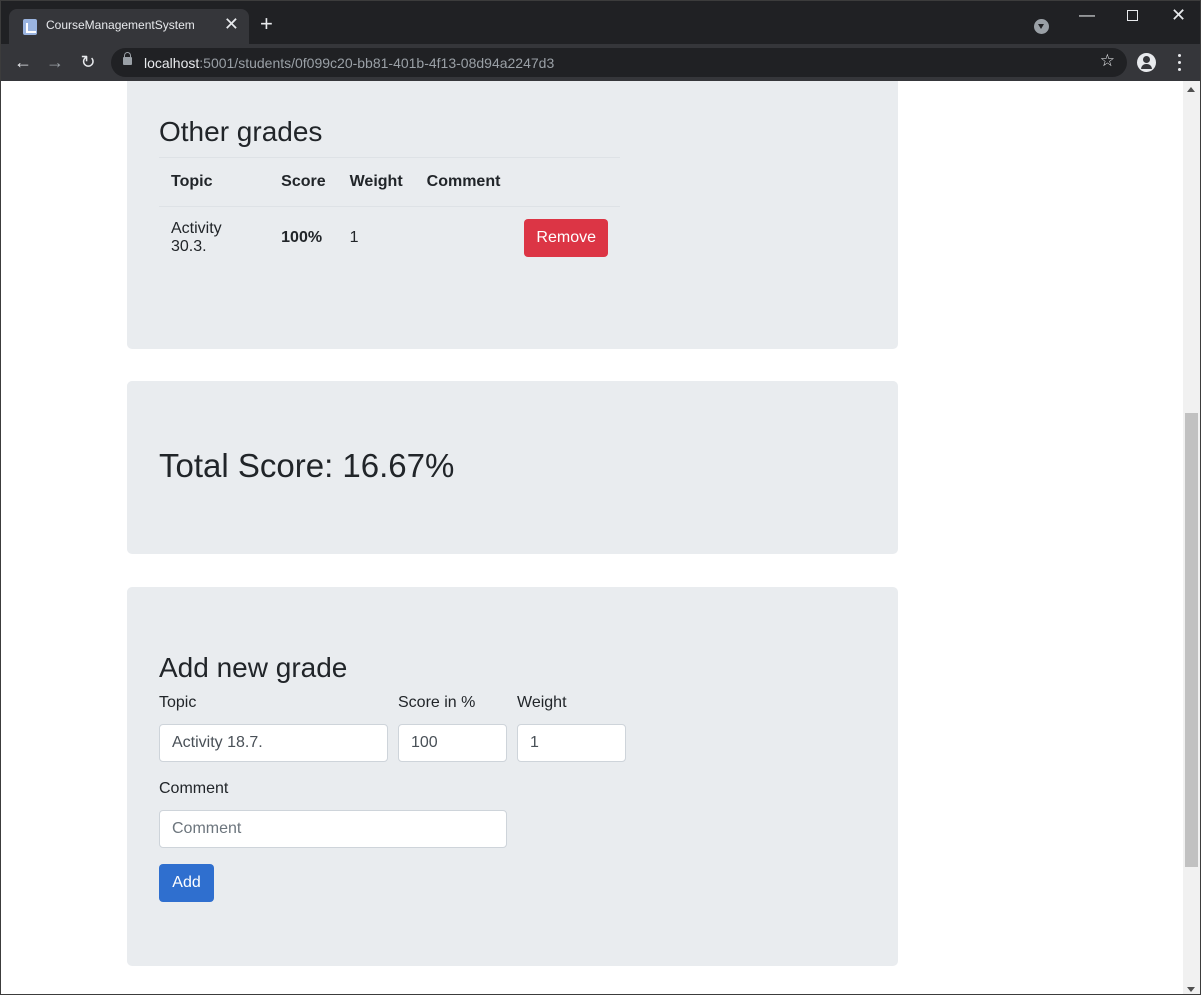 The width and height of the screenshot is (1201, 995). What do you see at coordinates (463, 182) in the screenshot?
I see `column-header-comment: Comment` at bounding box center [463, 182].